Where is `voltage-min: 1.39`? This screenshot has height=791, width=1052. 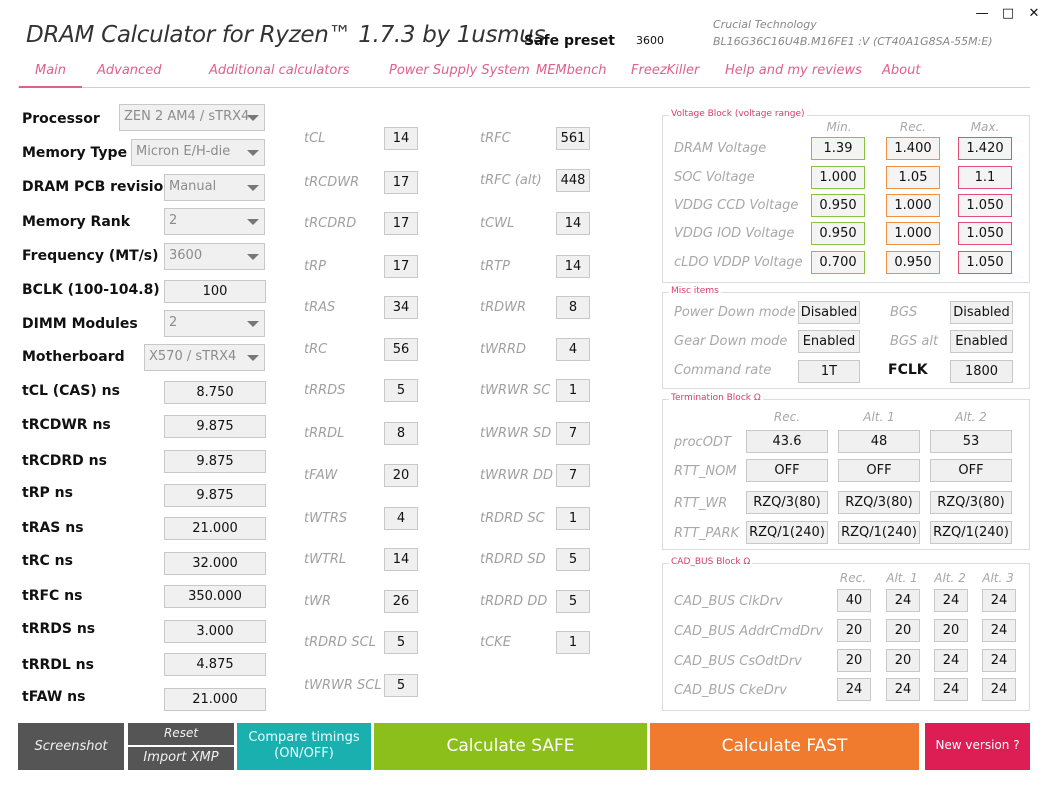 voltage-min: 1.39 is located at coordinates (838, 148).